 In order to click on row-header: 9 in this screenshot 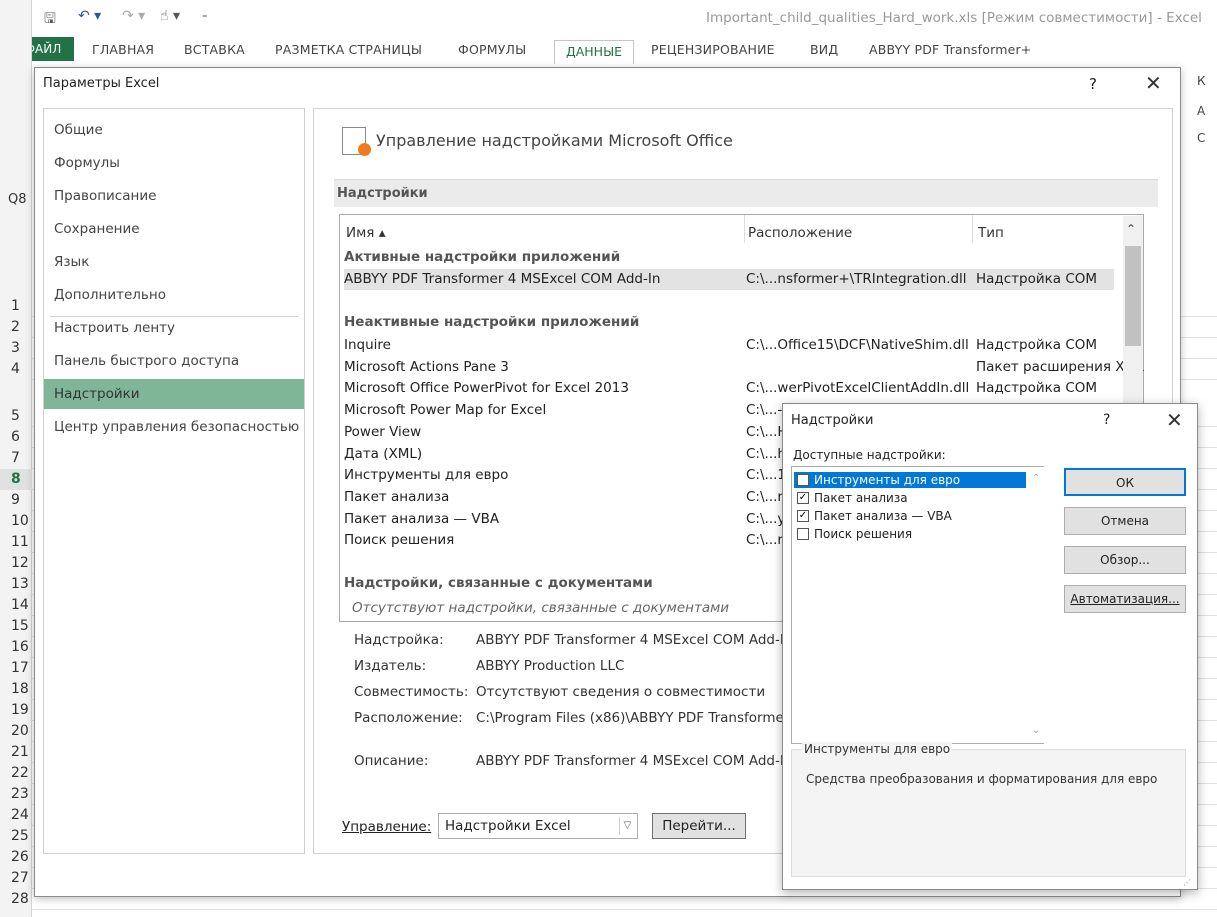, I will do `click(16, 500)`.